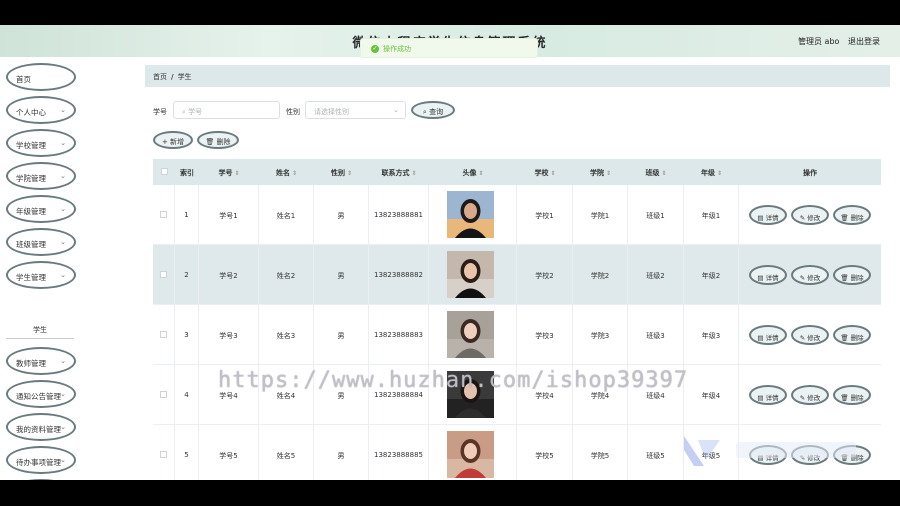 This screenshot has height=506, width=900. What do you see at coordinates (818, 41) in the screenshot?
I see `user-label: 管理员 abo` at bounding box center [818, 41].